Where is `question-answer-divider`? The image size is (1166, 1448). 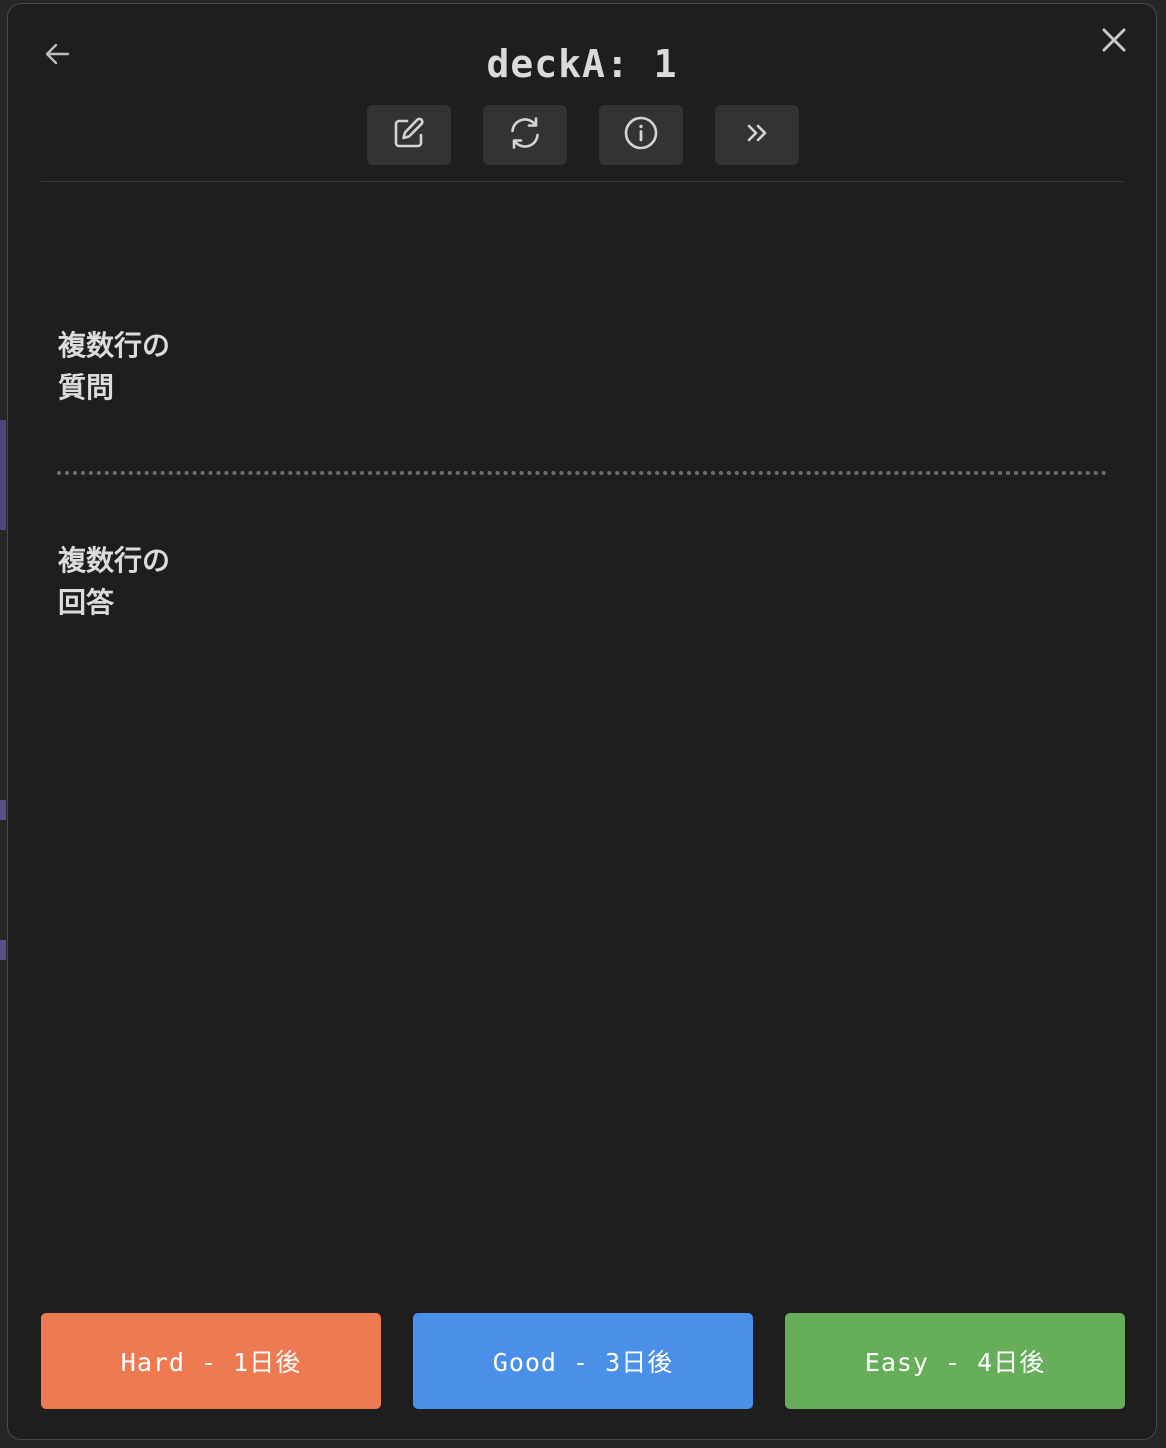
question-answer-divider is located at coordinates (582, 473).